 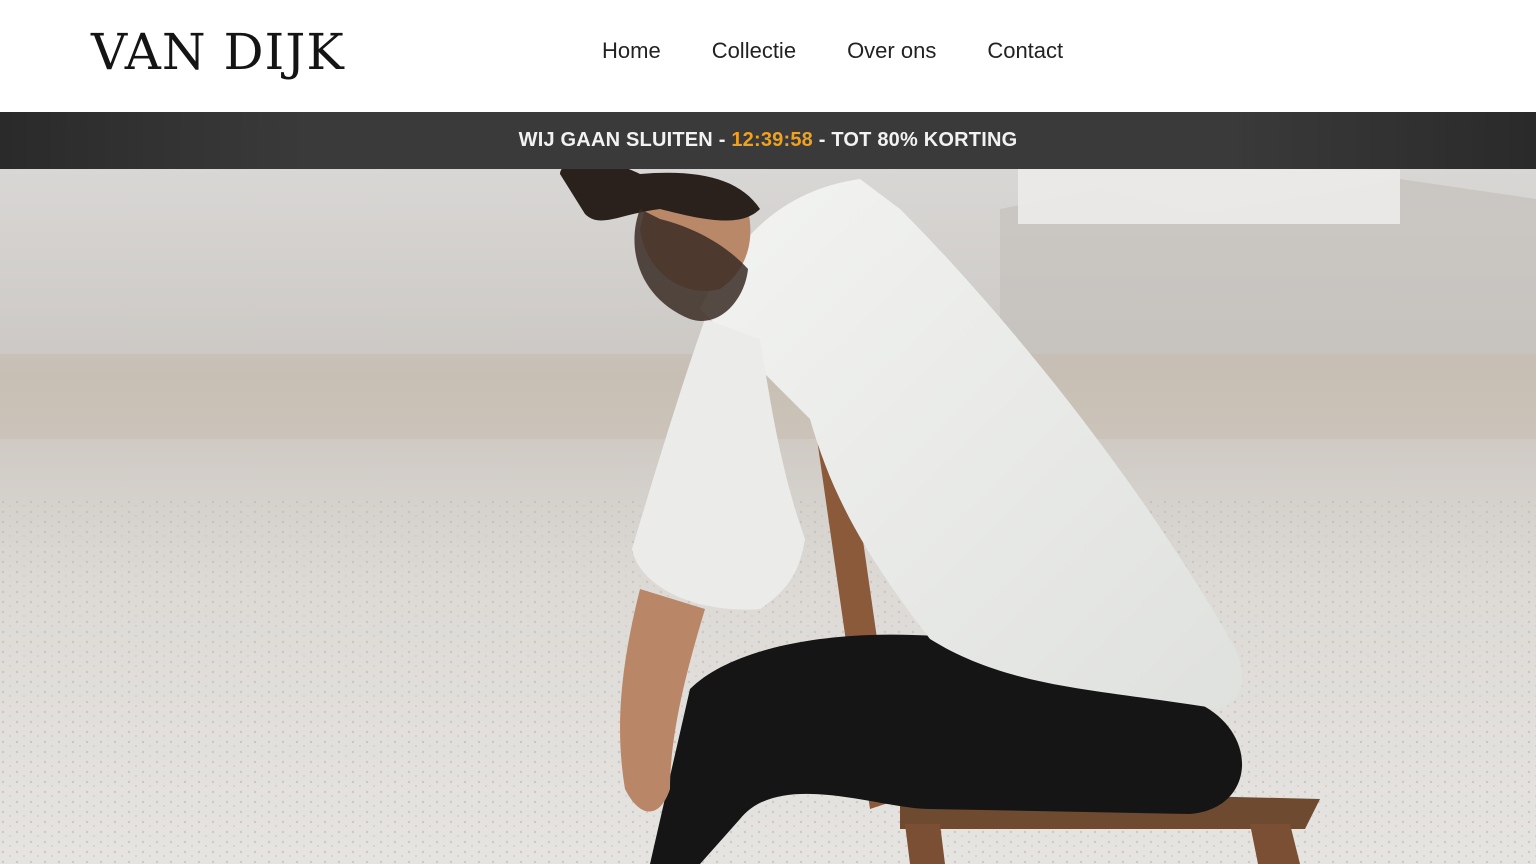 What do you see at coordinates (1209, 196) in the screenshot?
I see `sky-clearing` at bounding box center [1209, 196].